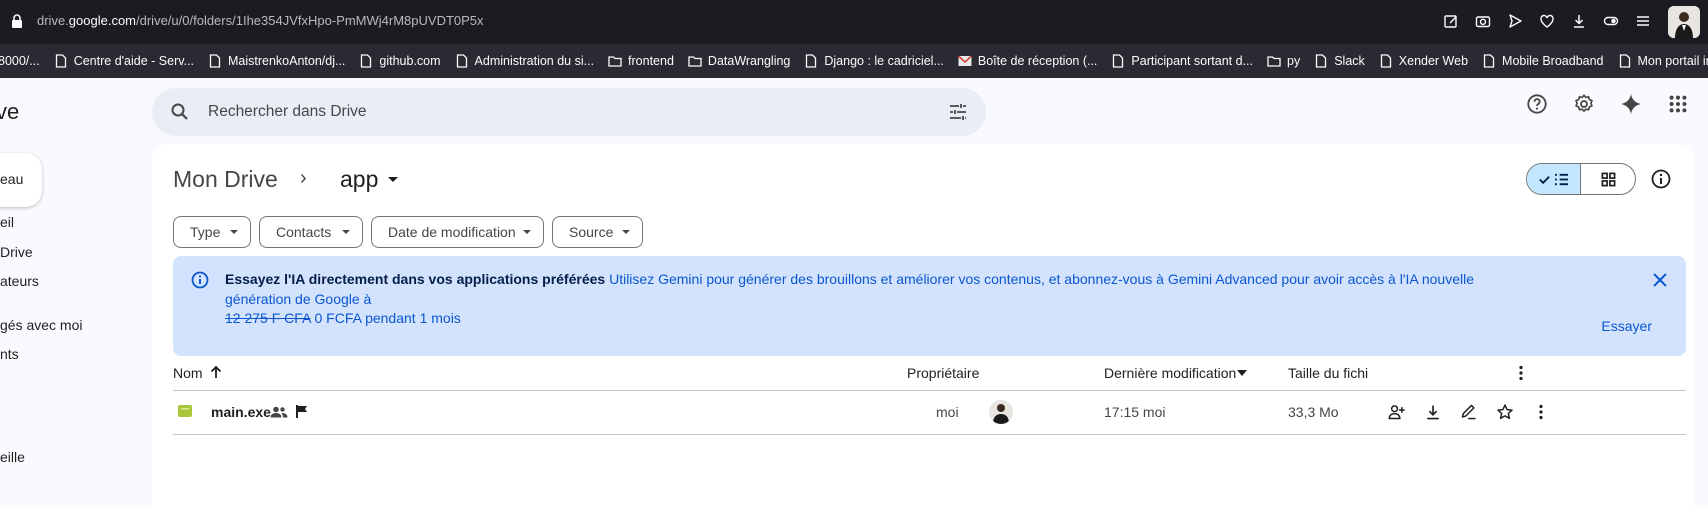  I want to click on lock-icon, so click(17, 21).